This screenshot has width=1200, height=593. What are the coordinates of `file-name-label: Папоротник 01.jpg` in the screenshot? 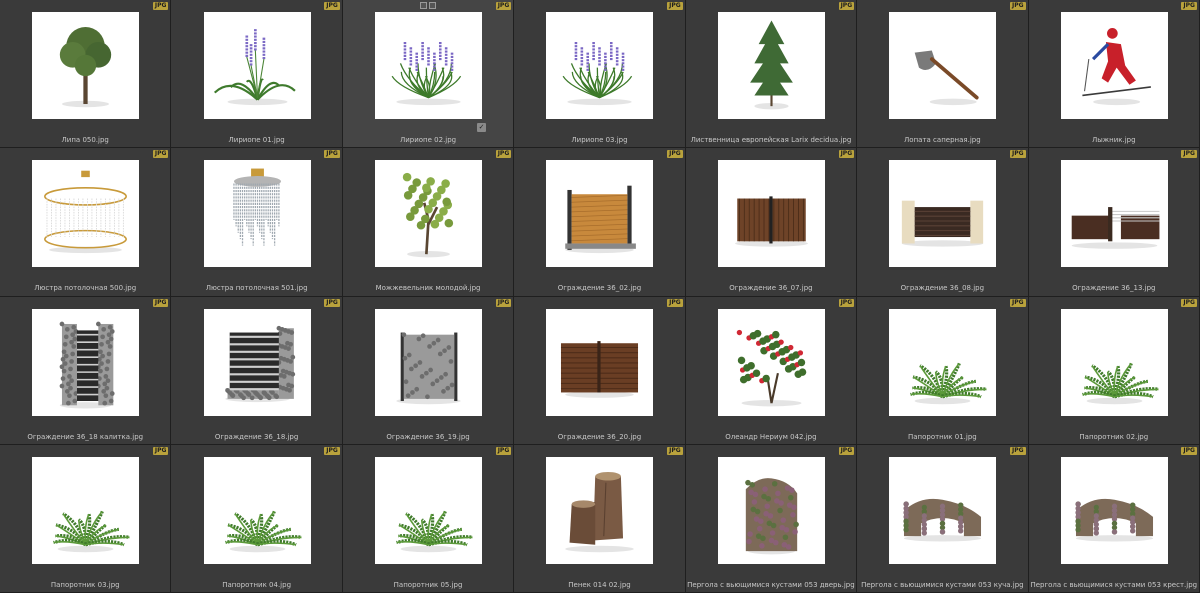 It's located at (942, 436).